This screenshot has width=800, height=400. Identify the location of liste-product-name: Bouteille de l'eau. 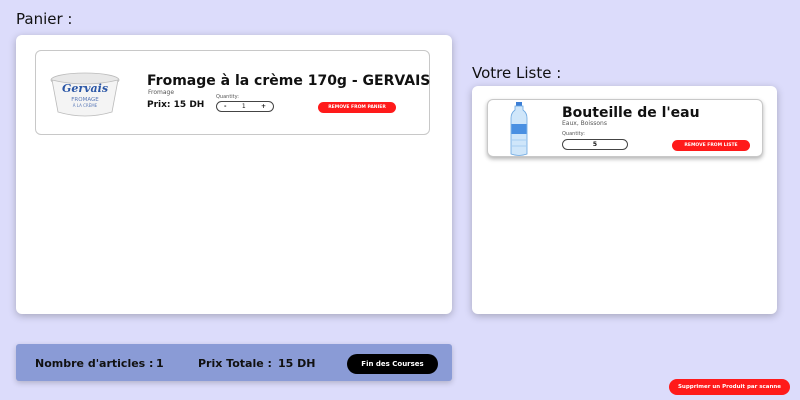
(631, 113).